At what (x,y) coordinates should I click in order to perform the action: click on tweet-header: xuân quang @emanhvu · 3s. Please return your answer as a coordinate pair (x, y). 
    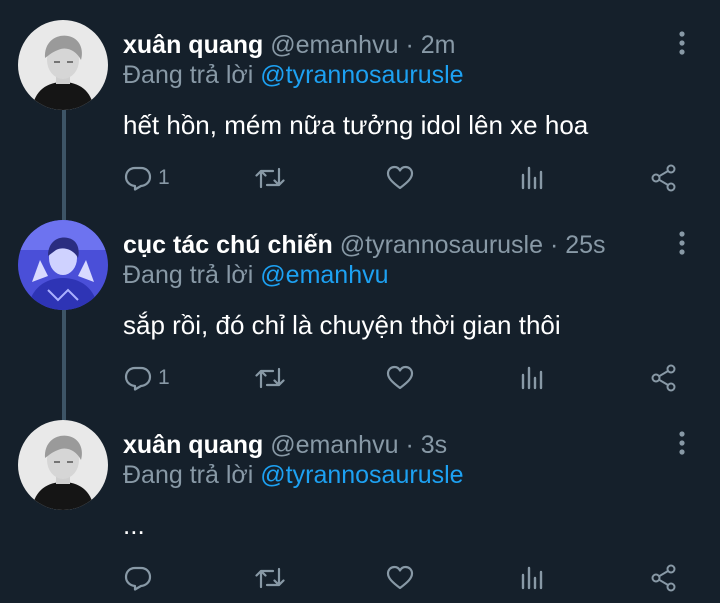
    Looking at the image, I should click on (285, 445).